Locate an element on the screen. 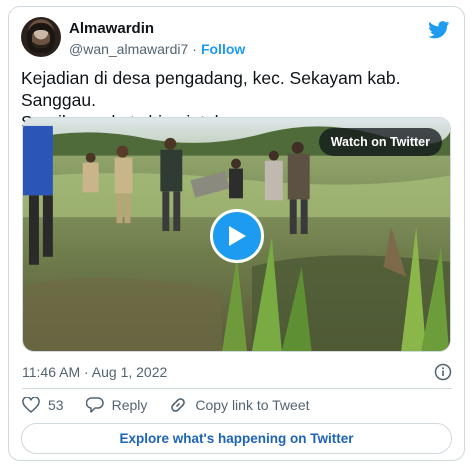 This screenshot has width=473, height=469. info-icon is located at coordinates (443, 372).